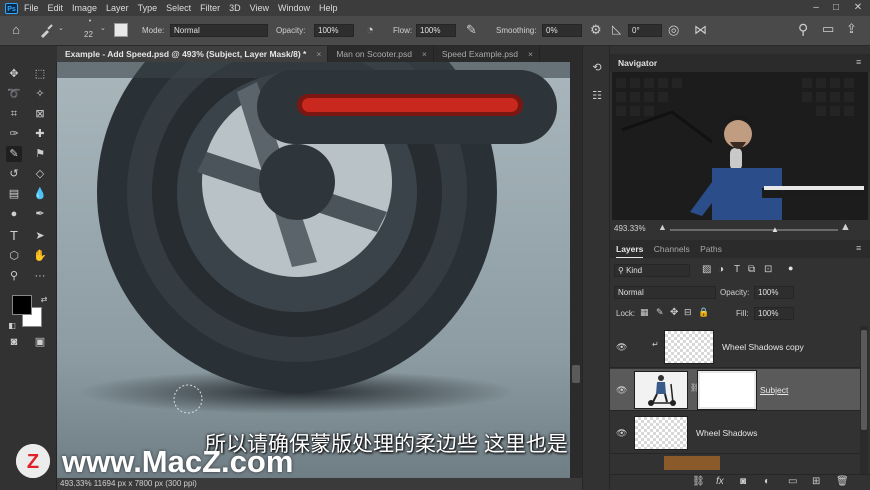 The height and width of the screenshot is (490, 870). I want to click on hand-tool-icon: ✋, so click(40, 256).